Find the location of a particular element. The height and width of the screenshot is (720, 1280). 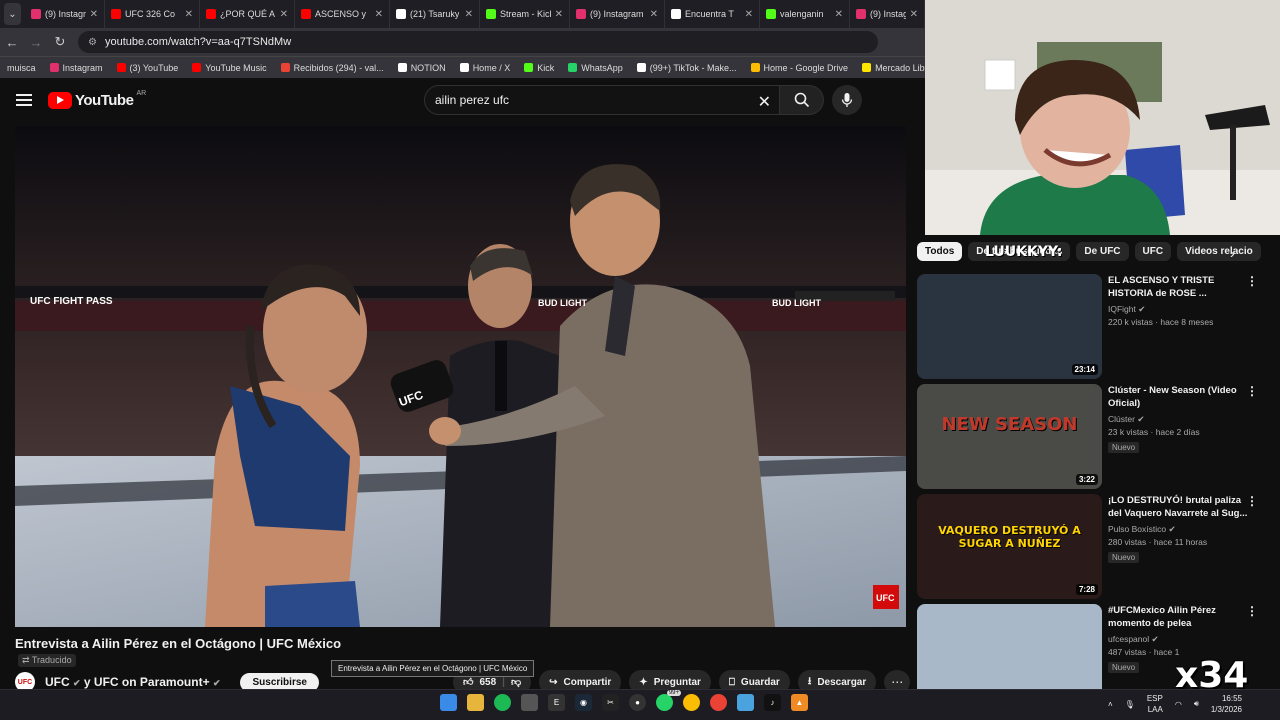

bookmark-item: Instagram is located at coordinates (76, 68).